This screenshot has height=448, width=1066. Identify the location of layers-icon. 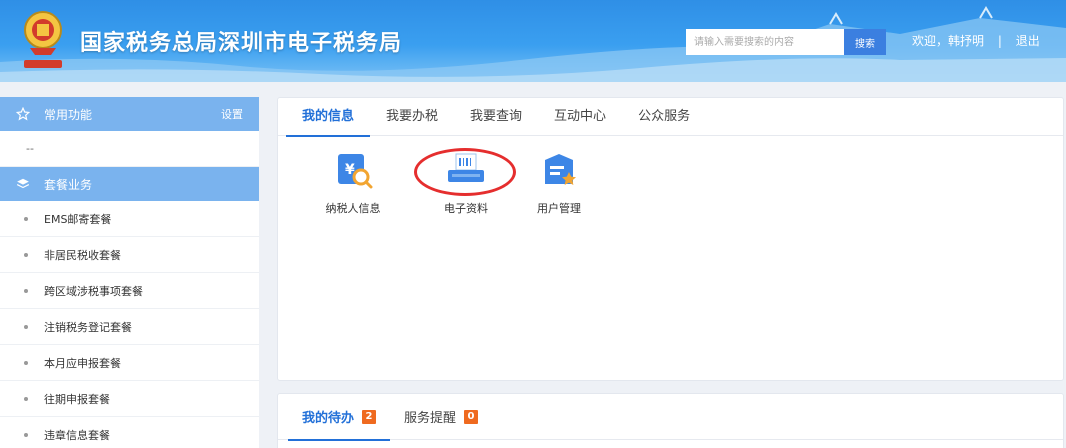
(23, 184).